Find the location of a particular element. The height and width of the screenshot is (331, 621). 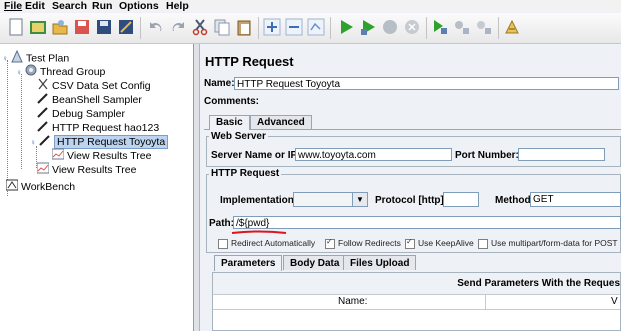

expand-icon is located at coordinates (272, 27).